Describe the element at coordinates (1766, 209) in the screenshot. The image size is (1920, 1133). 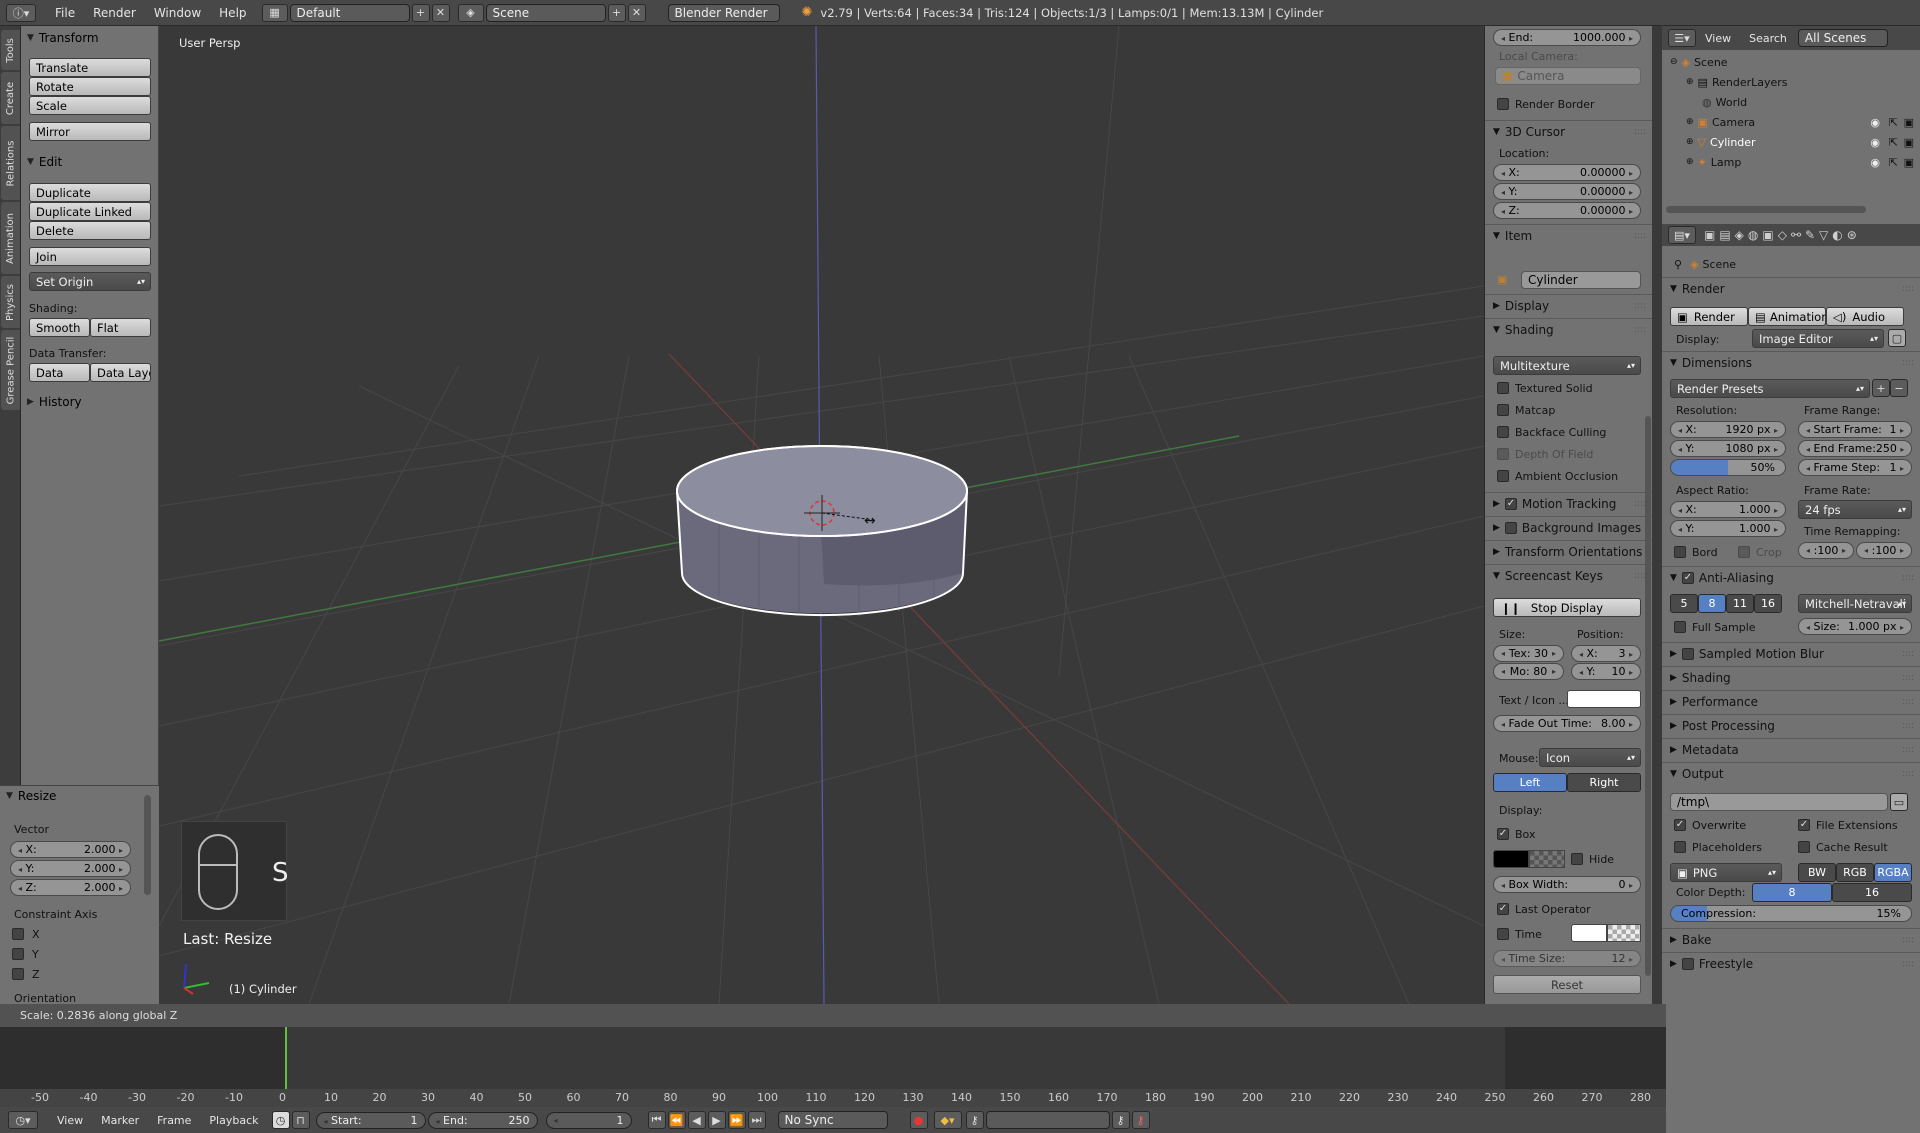
I see `outliner-scrollbar` at that location.